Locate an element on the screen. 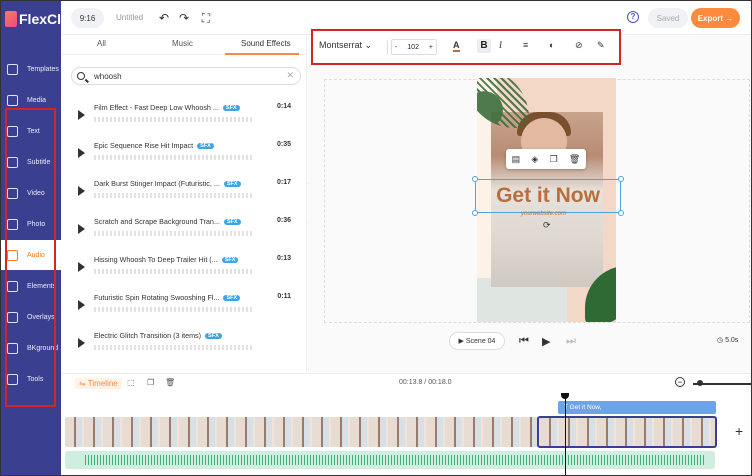 Image resolution: width=752 pixels, height=476 pixels. edit-icon: ✎ is located at coordinates (601, 45).